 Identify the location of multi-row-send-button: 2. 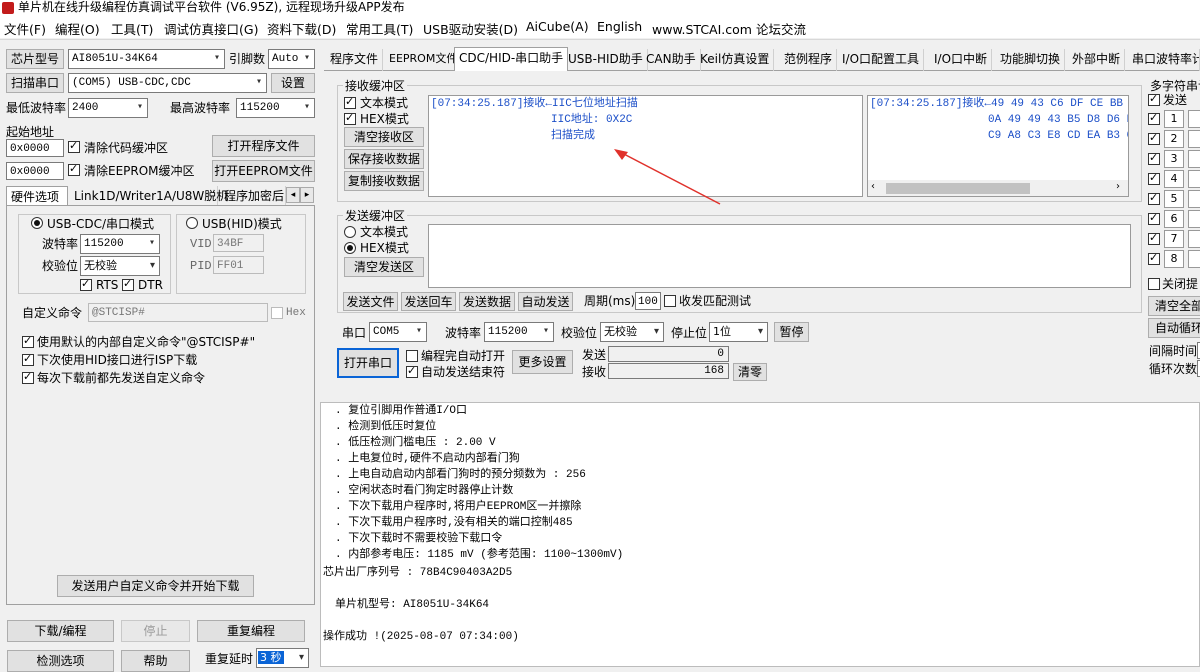
(1174, 139).